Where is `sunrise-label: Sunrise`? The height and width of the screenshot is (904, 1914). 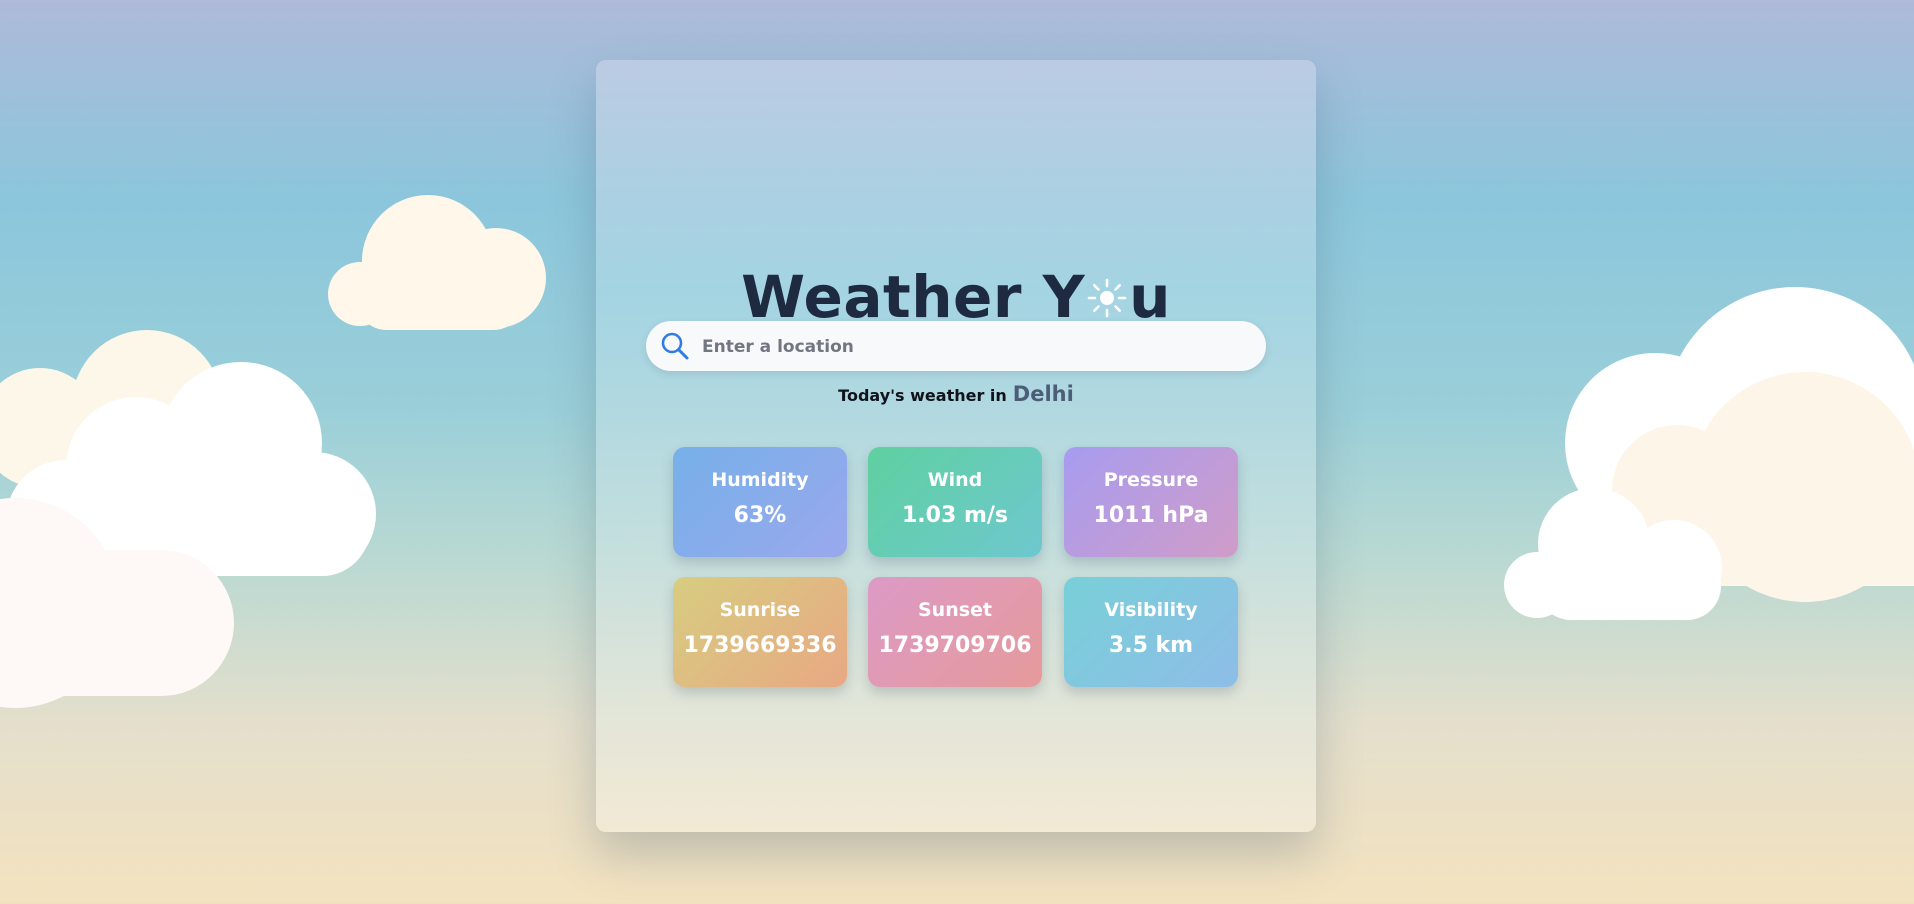
sunrise-label: Sunrise is located at coordinates (760, 610).